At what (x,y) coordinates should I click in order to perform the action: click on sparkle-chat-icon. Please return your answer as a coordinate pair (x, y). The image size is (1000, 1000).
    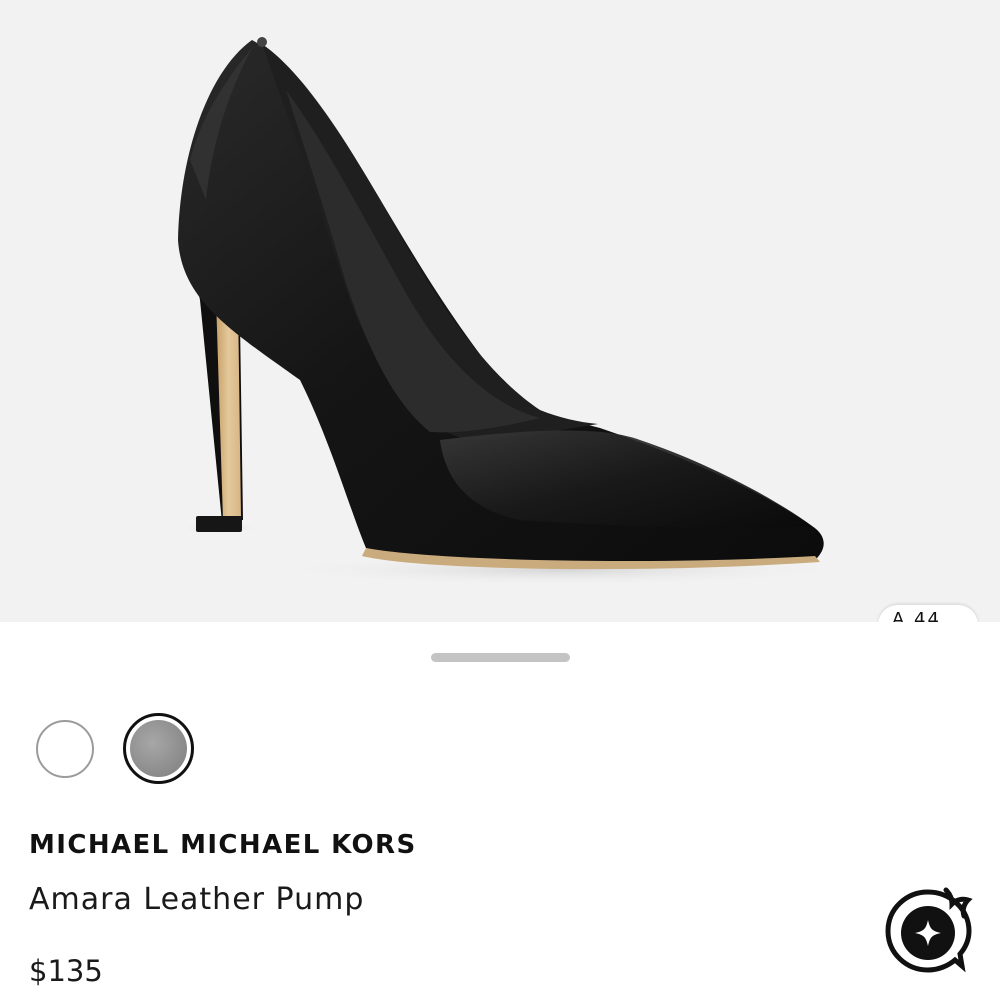
    Looking at the image, I should click on (929, 930).